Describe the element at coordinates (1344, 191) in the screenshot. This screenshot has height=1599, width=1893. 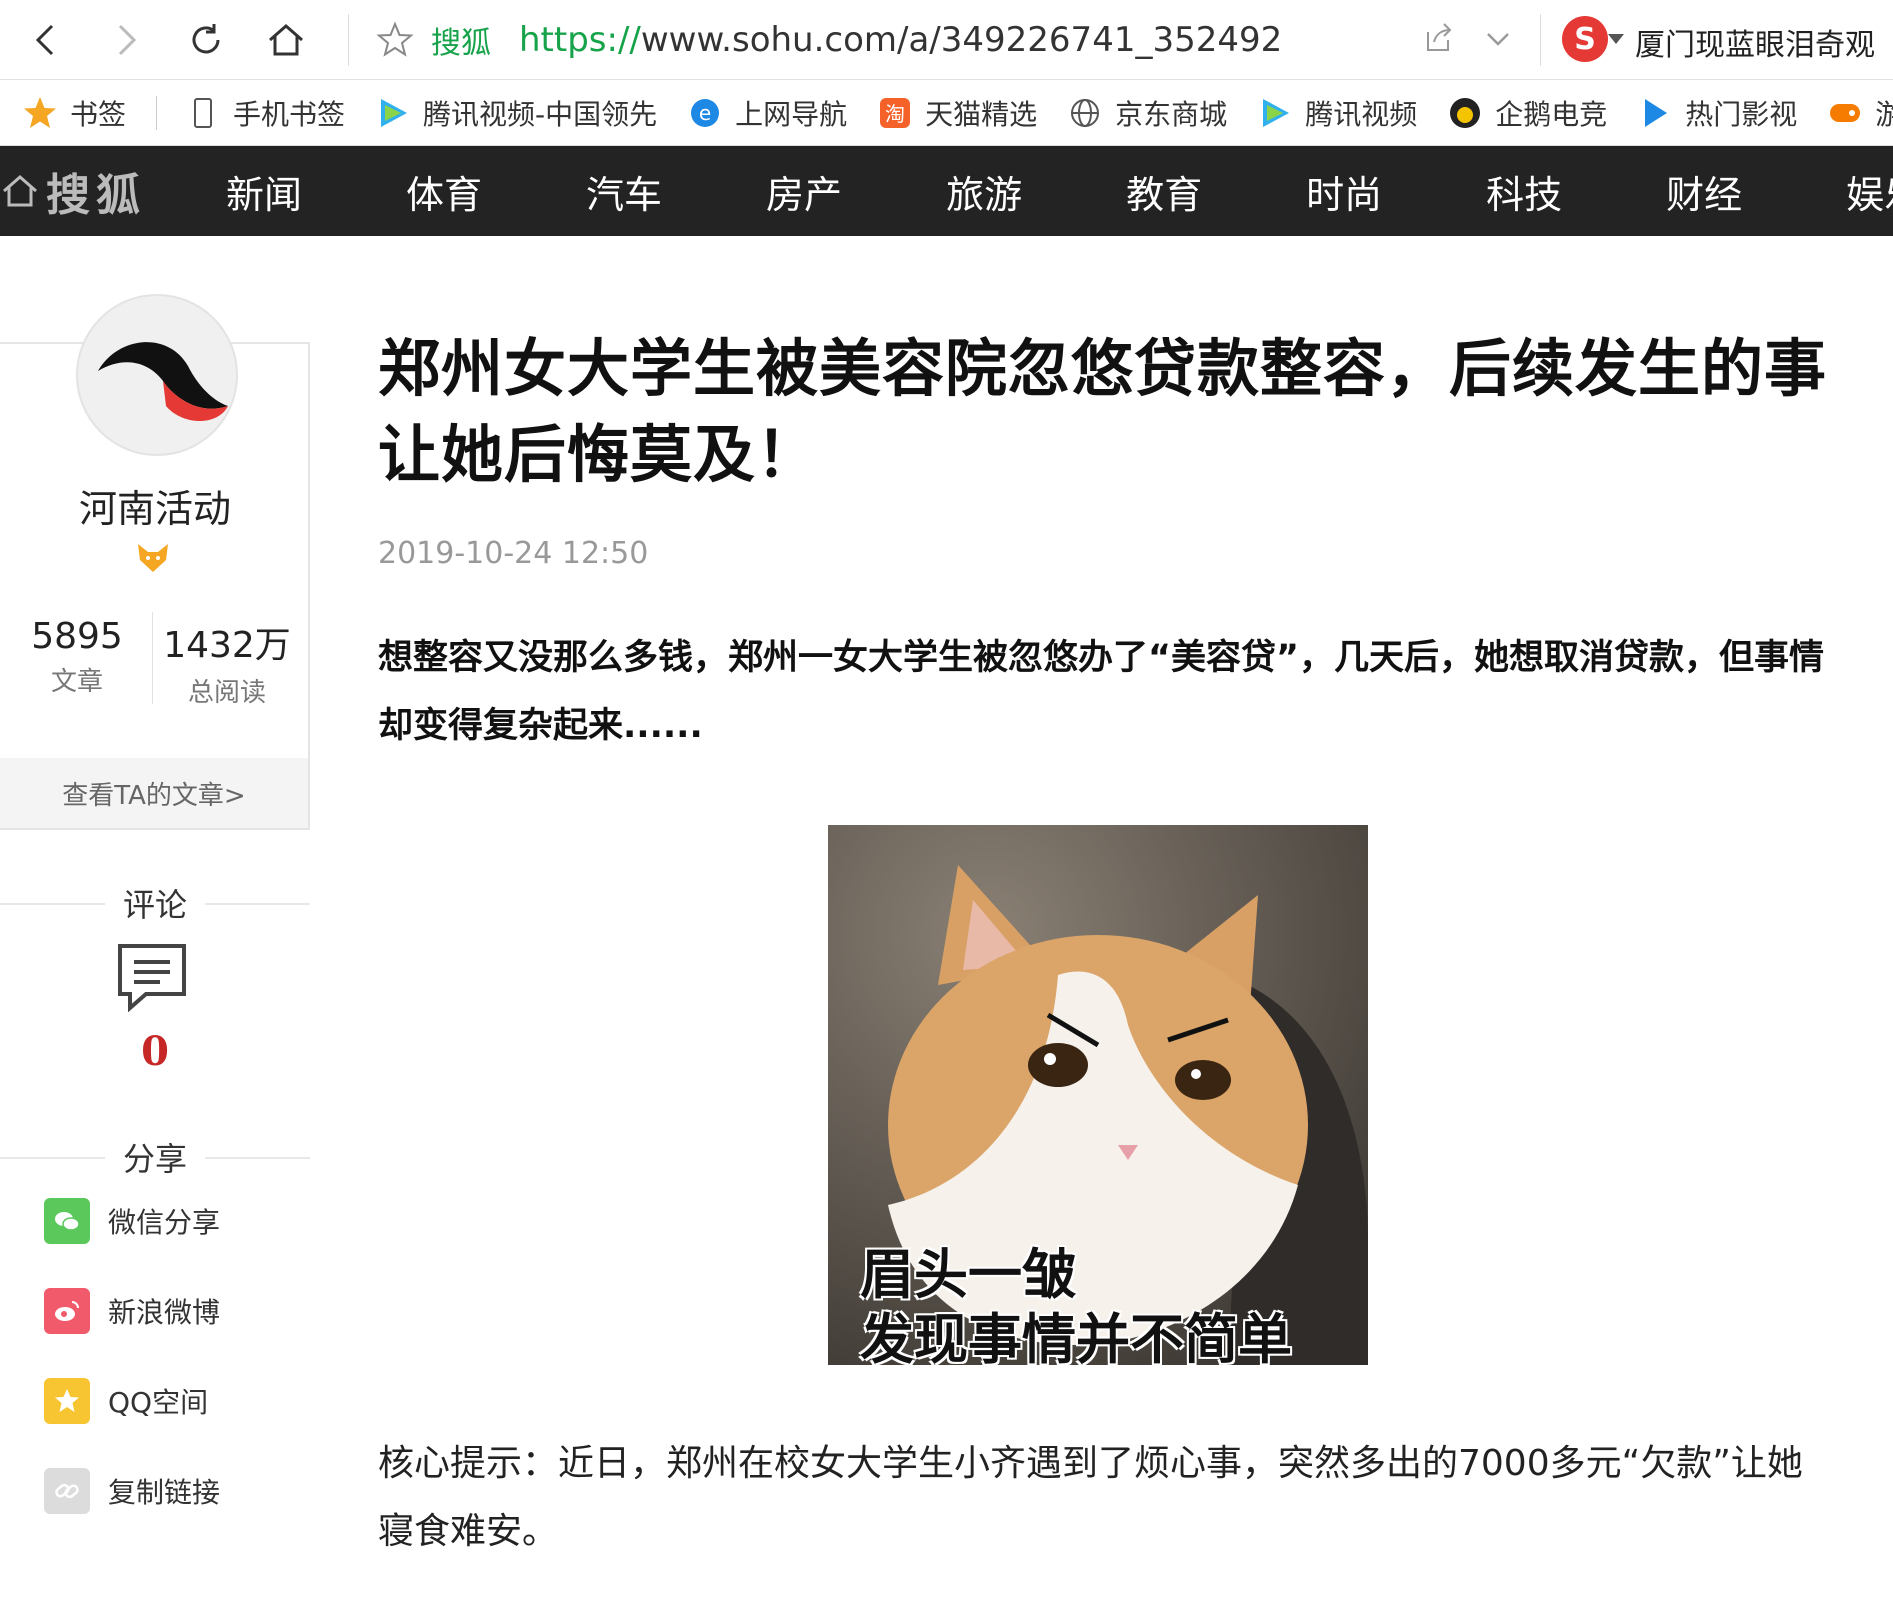
I see `nav-item-fashion: 时尚` at that location.